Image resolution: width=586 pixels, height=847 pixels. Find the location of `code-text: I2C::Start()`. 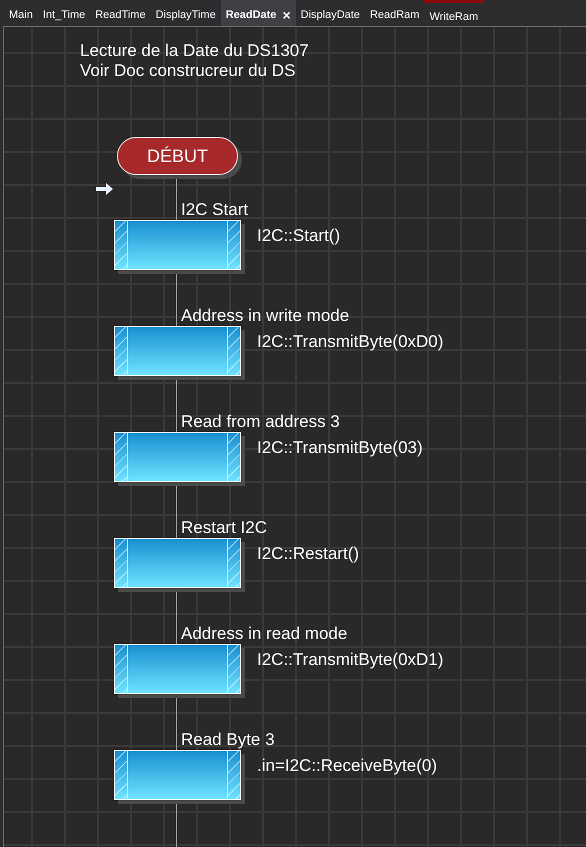

code-text: I2C::Start() is located at coordinates (298, 236).